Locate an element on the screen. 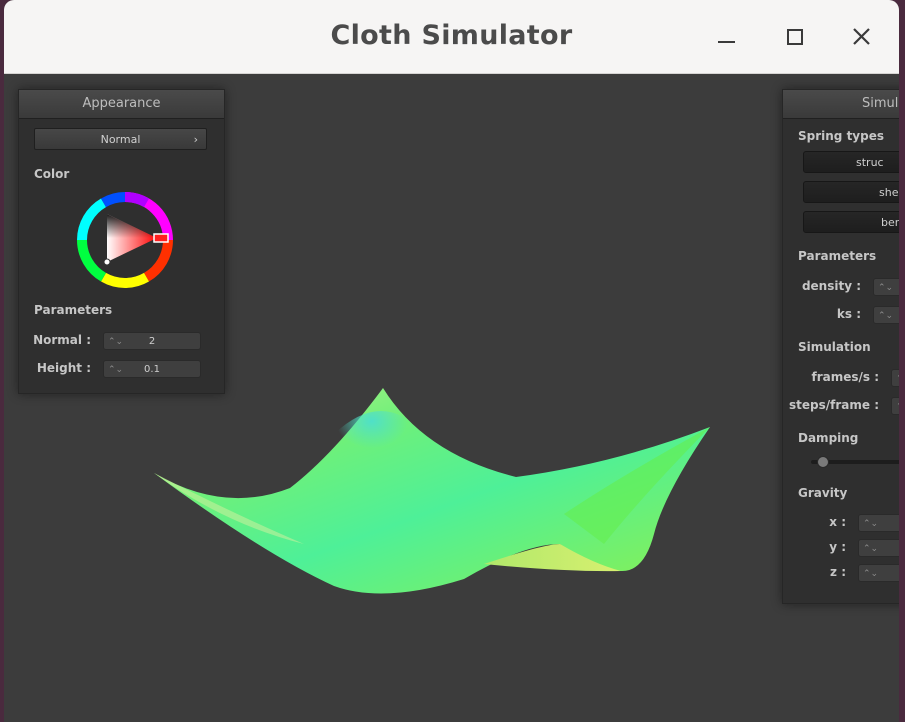  normal-param-value: 2 is located at coordinates (152, 341).